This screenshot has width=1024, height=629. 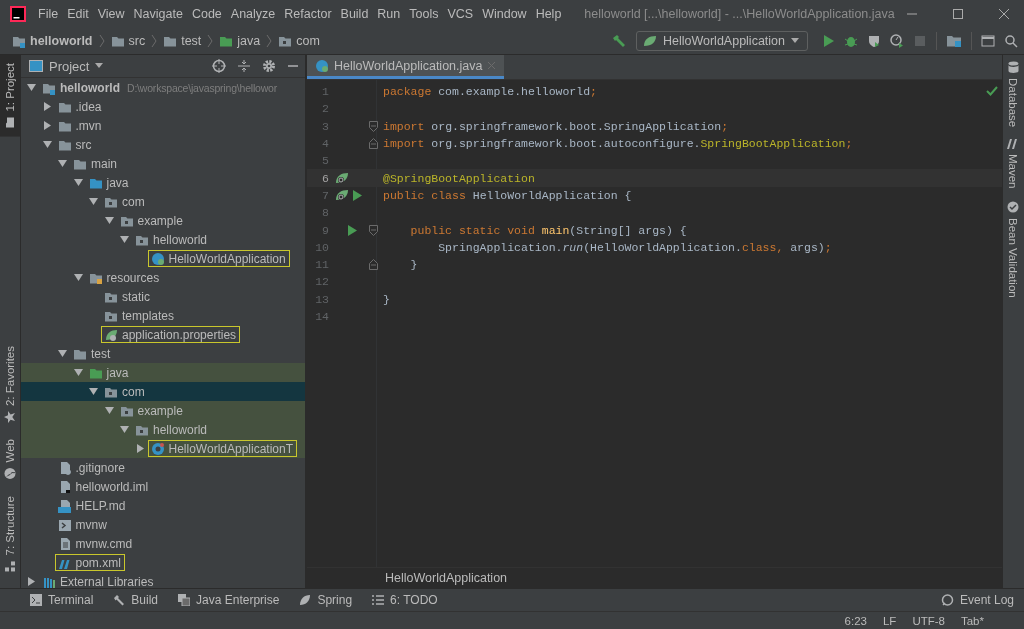 What do you see at coordinates (427, 14) in the screenshot?
I see `menu-item: Tools` at bounding box center [427, 14].